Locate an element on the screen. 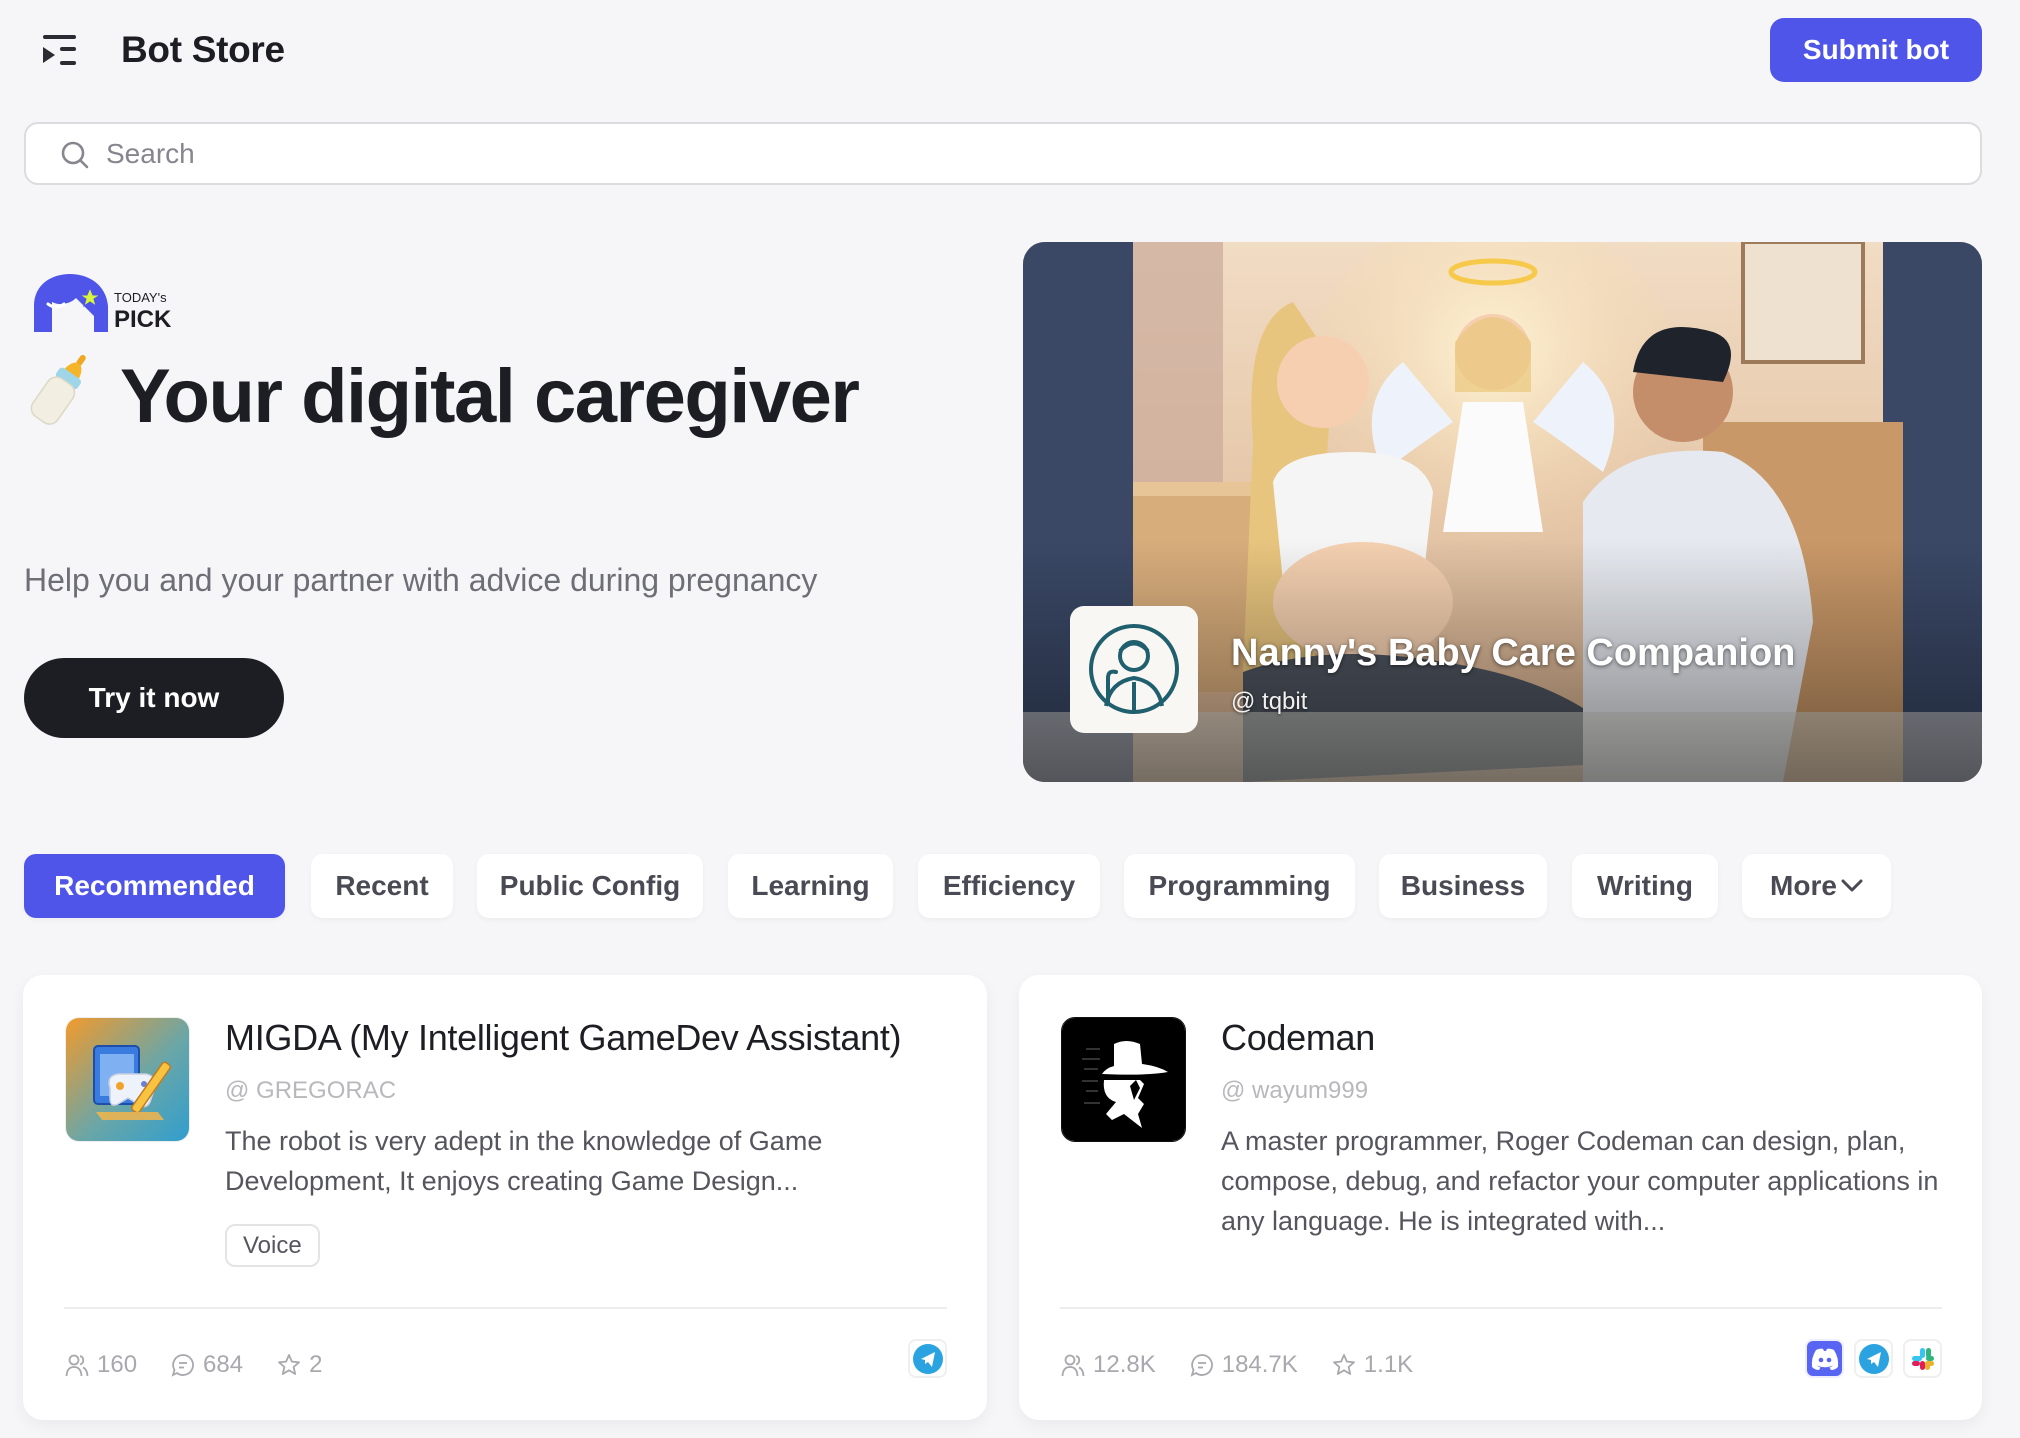 This screenshot has height=1438, width=2020. featured-bot-avatar is located at coordinates (1134, 669).